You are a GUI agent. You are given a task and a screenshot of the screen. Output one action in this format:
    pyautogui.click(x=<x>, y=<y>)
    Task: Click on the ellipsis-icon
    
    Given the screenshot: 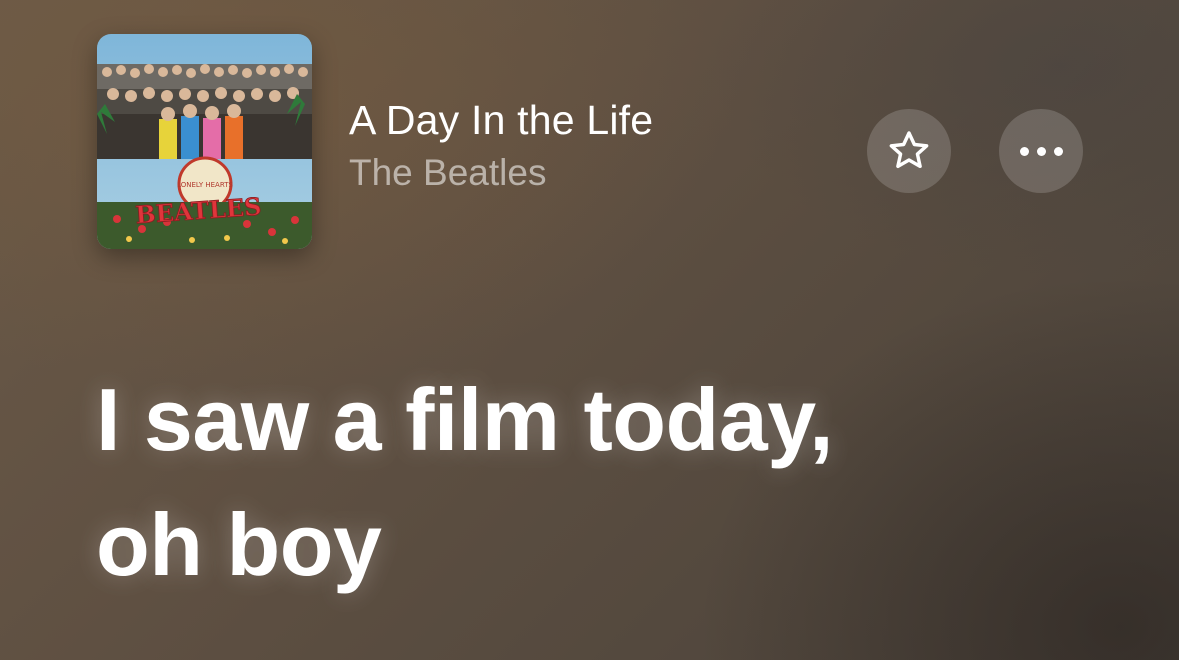 What is the action you would take?
    pyautogui.click(x=1041, y=151)
    